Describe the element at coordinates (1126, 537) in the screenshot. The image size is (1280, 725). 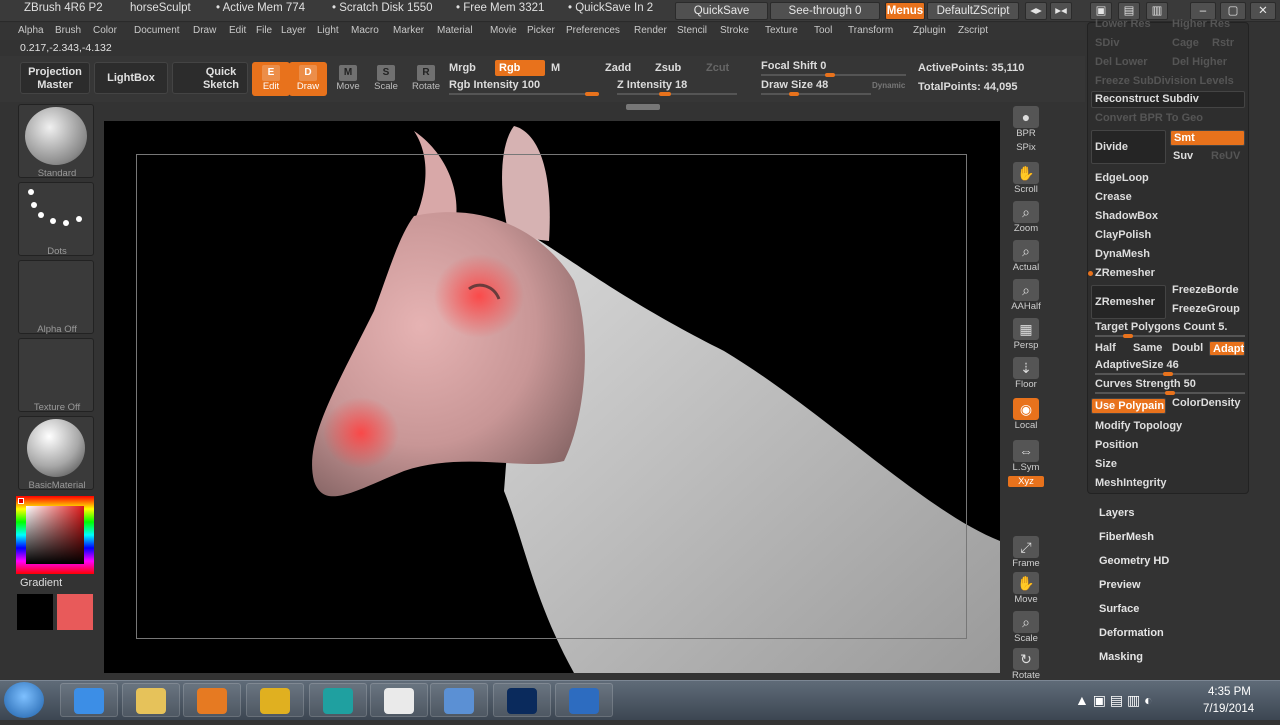
I see `fibermesh-subpalette: FiberMesh` at that location.